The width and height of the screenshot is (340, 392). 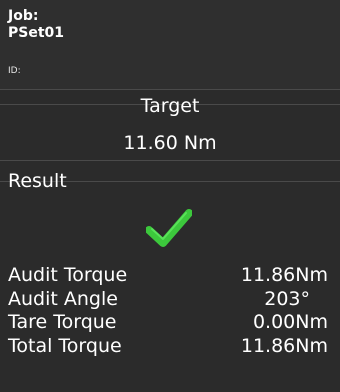 I want to click on result-label: Result, so click(x=37, y=181).